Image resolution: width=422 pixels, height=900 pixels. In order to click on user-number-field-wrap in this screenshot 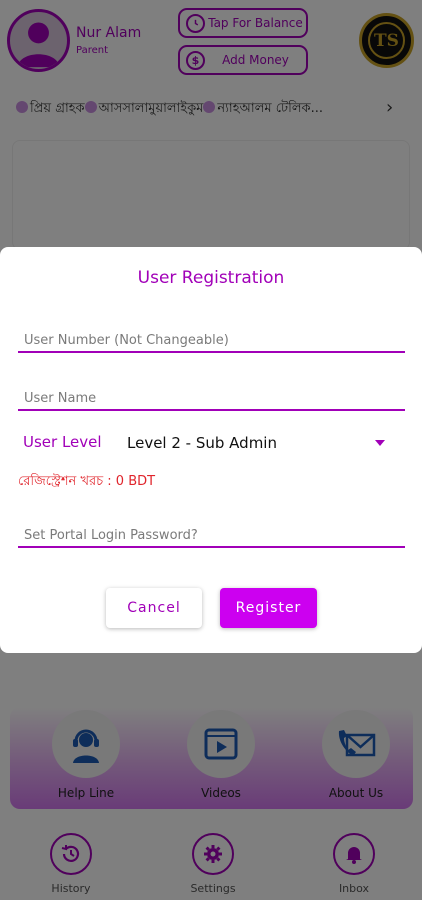, I will do `click(211, 338)`.